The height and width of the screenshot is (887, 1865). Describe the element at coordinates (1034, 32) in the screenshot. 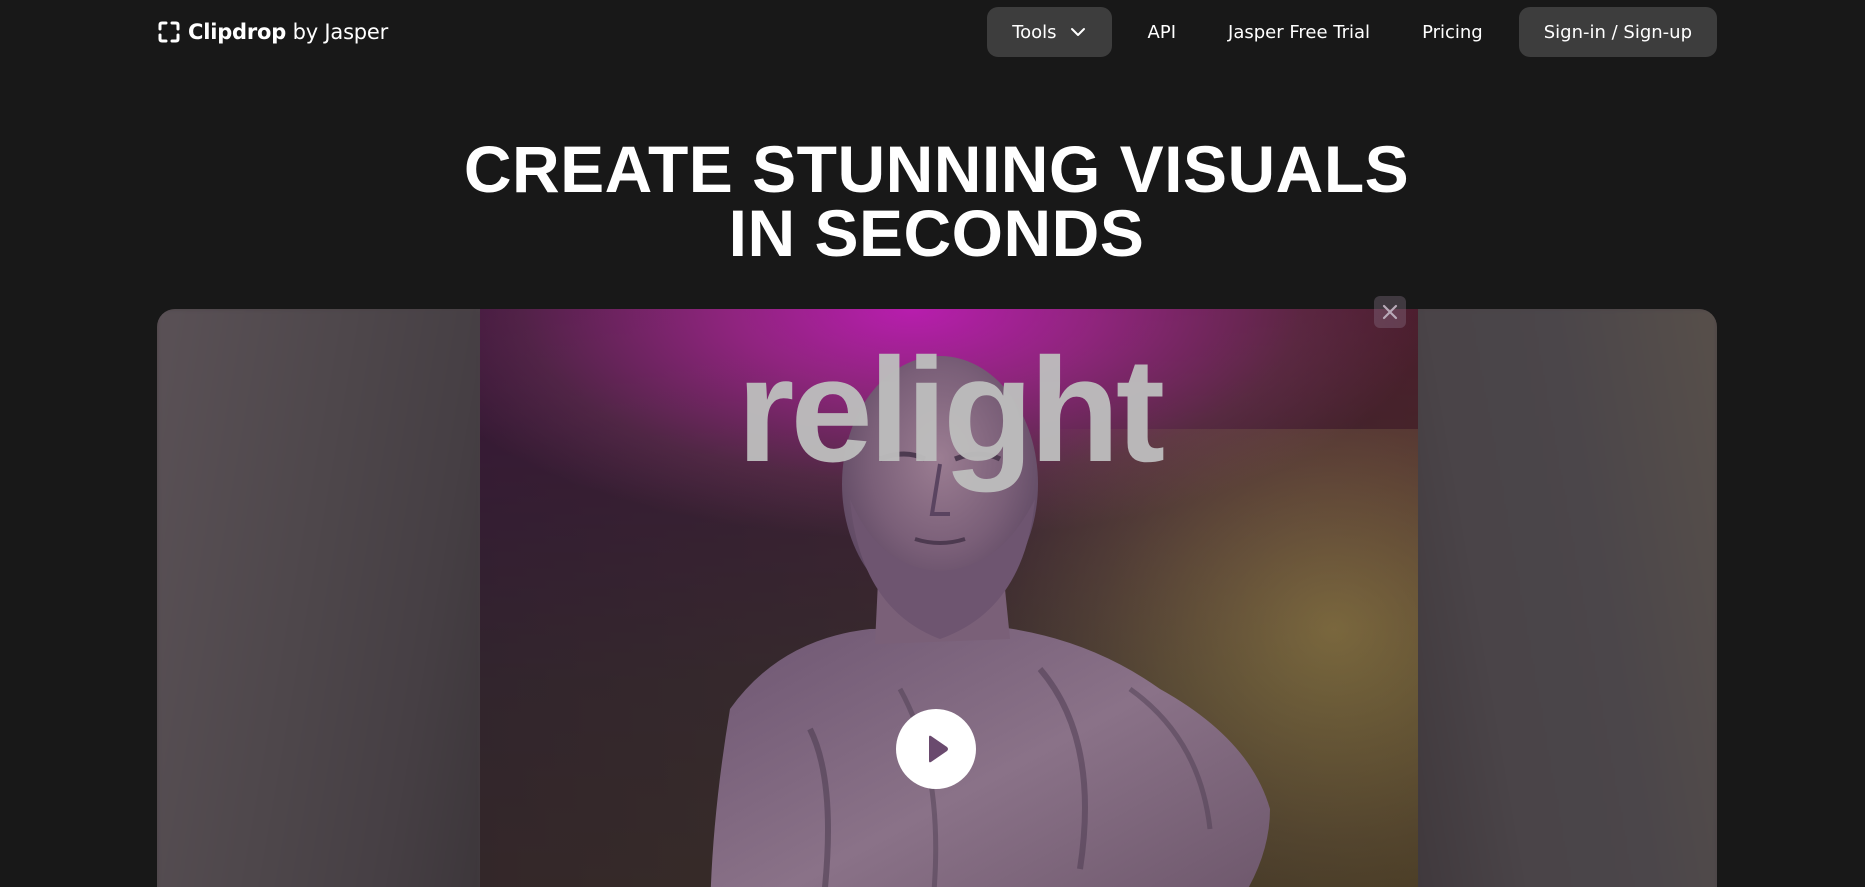

I see `tools-label: Tools` at that location.